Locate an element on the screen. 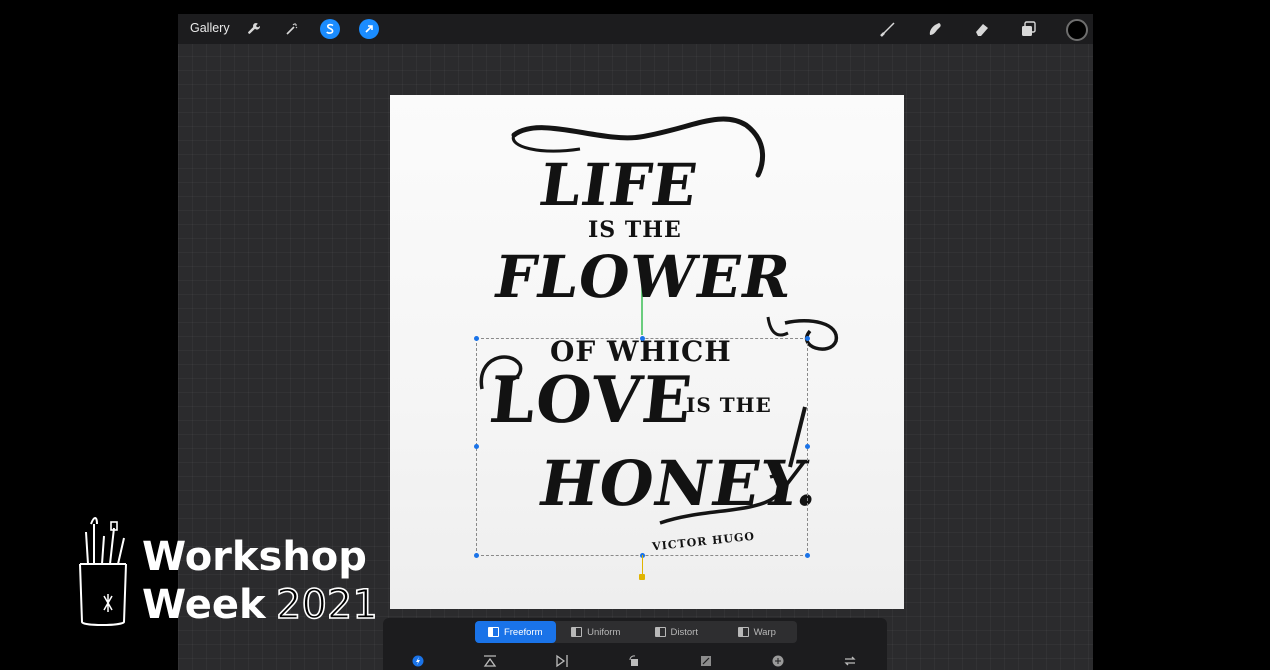 The width and height of the screenshot is (1270, 670). handle-bottom-right is located at coordinates (807, 555).